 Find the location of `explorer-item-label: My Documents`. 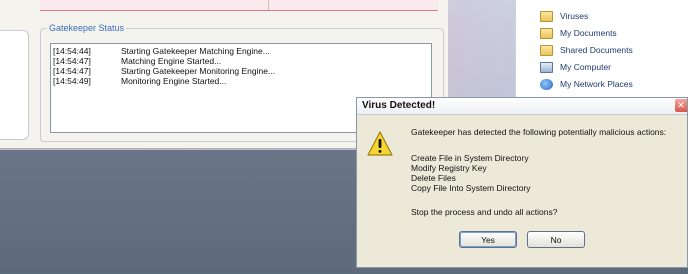

explorer-item-label: My Documents is located at coordinates (588, 33).